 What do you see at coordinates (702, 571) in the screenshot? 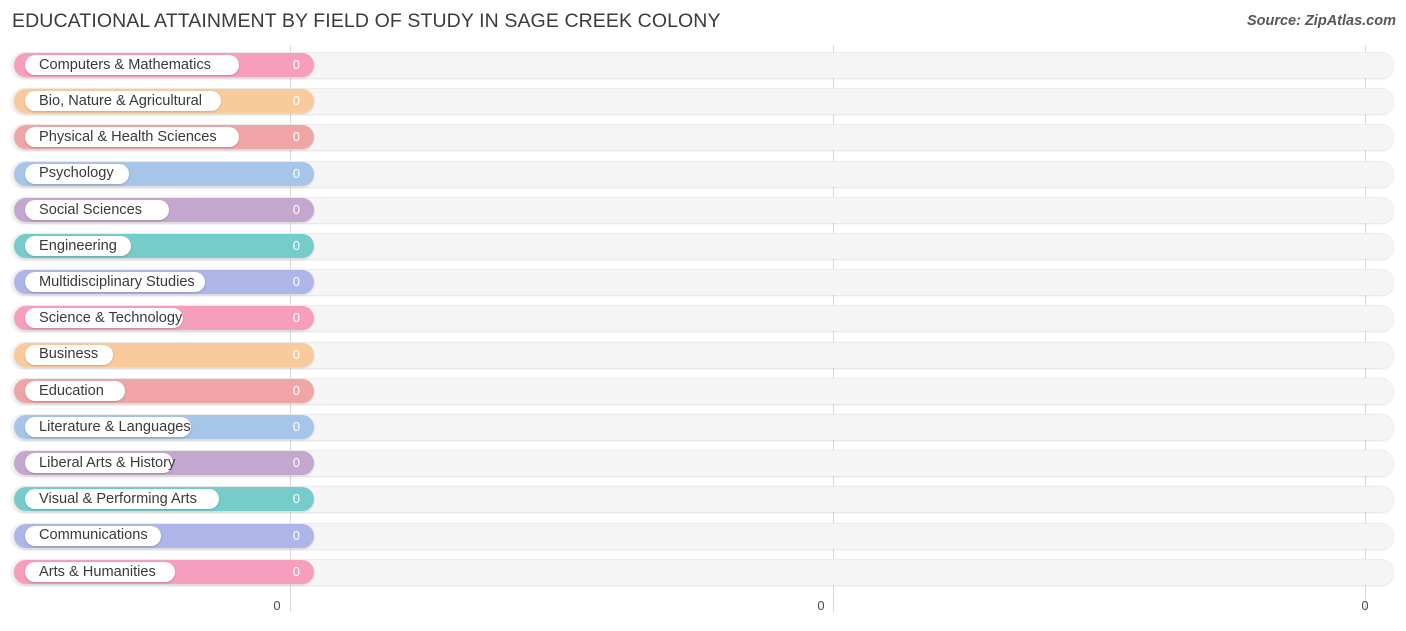
I see `bar-row: 0 Arts & Humanities` at bounding box center [702, 571].